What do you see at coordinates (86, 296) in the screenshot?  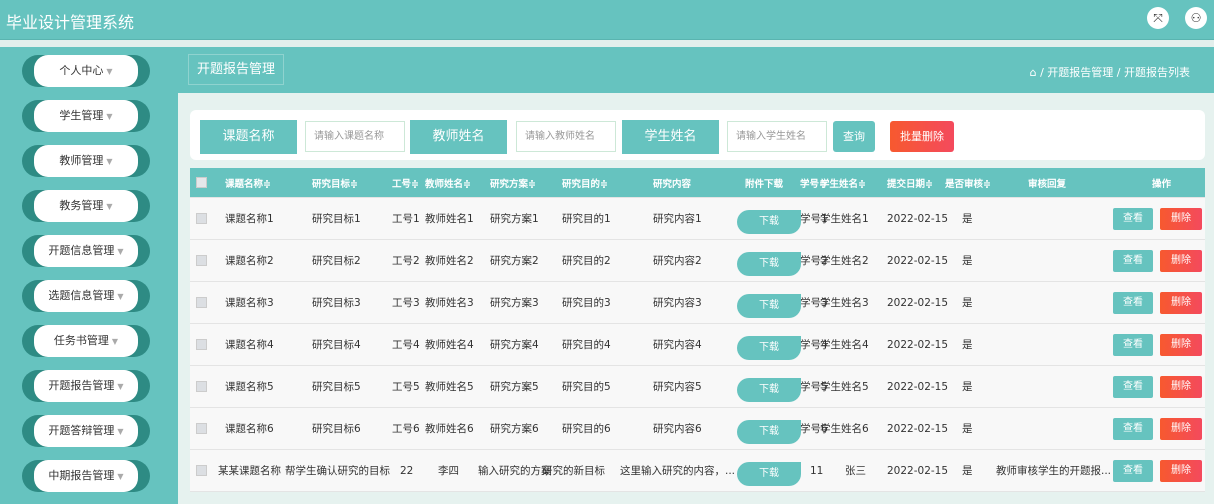 I see `sidebar-item: 选题信息管理 ▼` at bounding box center [86, 296].